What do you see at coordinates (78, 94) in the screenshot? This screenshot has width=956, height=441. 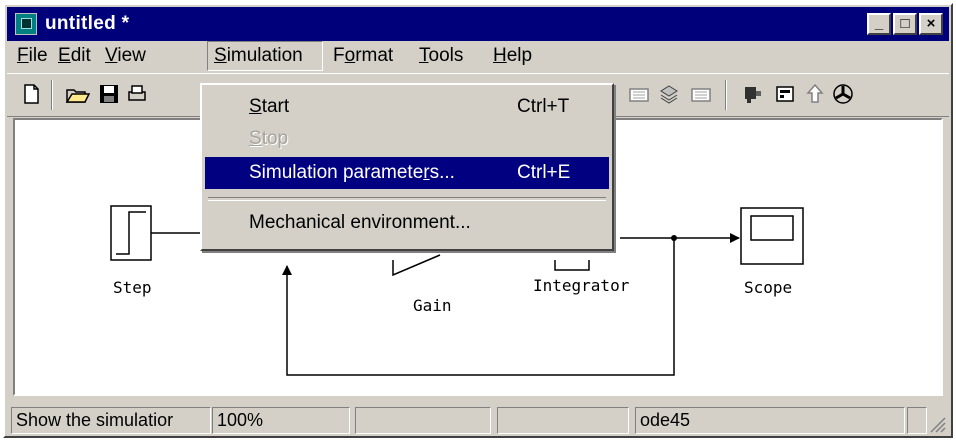 I see `open-icon` at bounding box center [78, 94].